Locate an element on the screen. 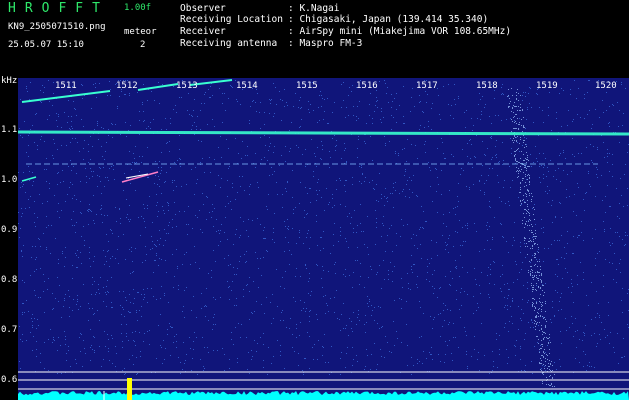 The width and height of the screenshot is (629, 400). receiver-value: : AirSpy mini (Miakejima VOR 108.65MHz) is located at coordinates (400, 31).